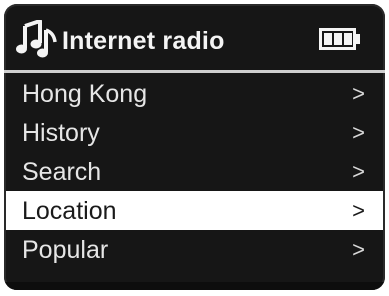 This screenshot has width=389, height=296. What do you see at coordinates (85, 94) in the screenshot?
I see `menu-item-label: Hong Kong` at bounding box center [85, 94].